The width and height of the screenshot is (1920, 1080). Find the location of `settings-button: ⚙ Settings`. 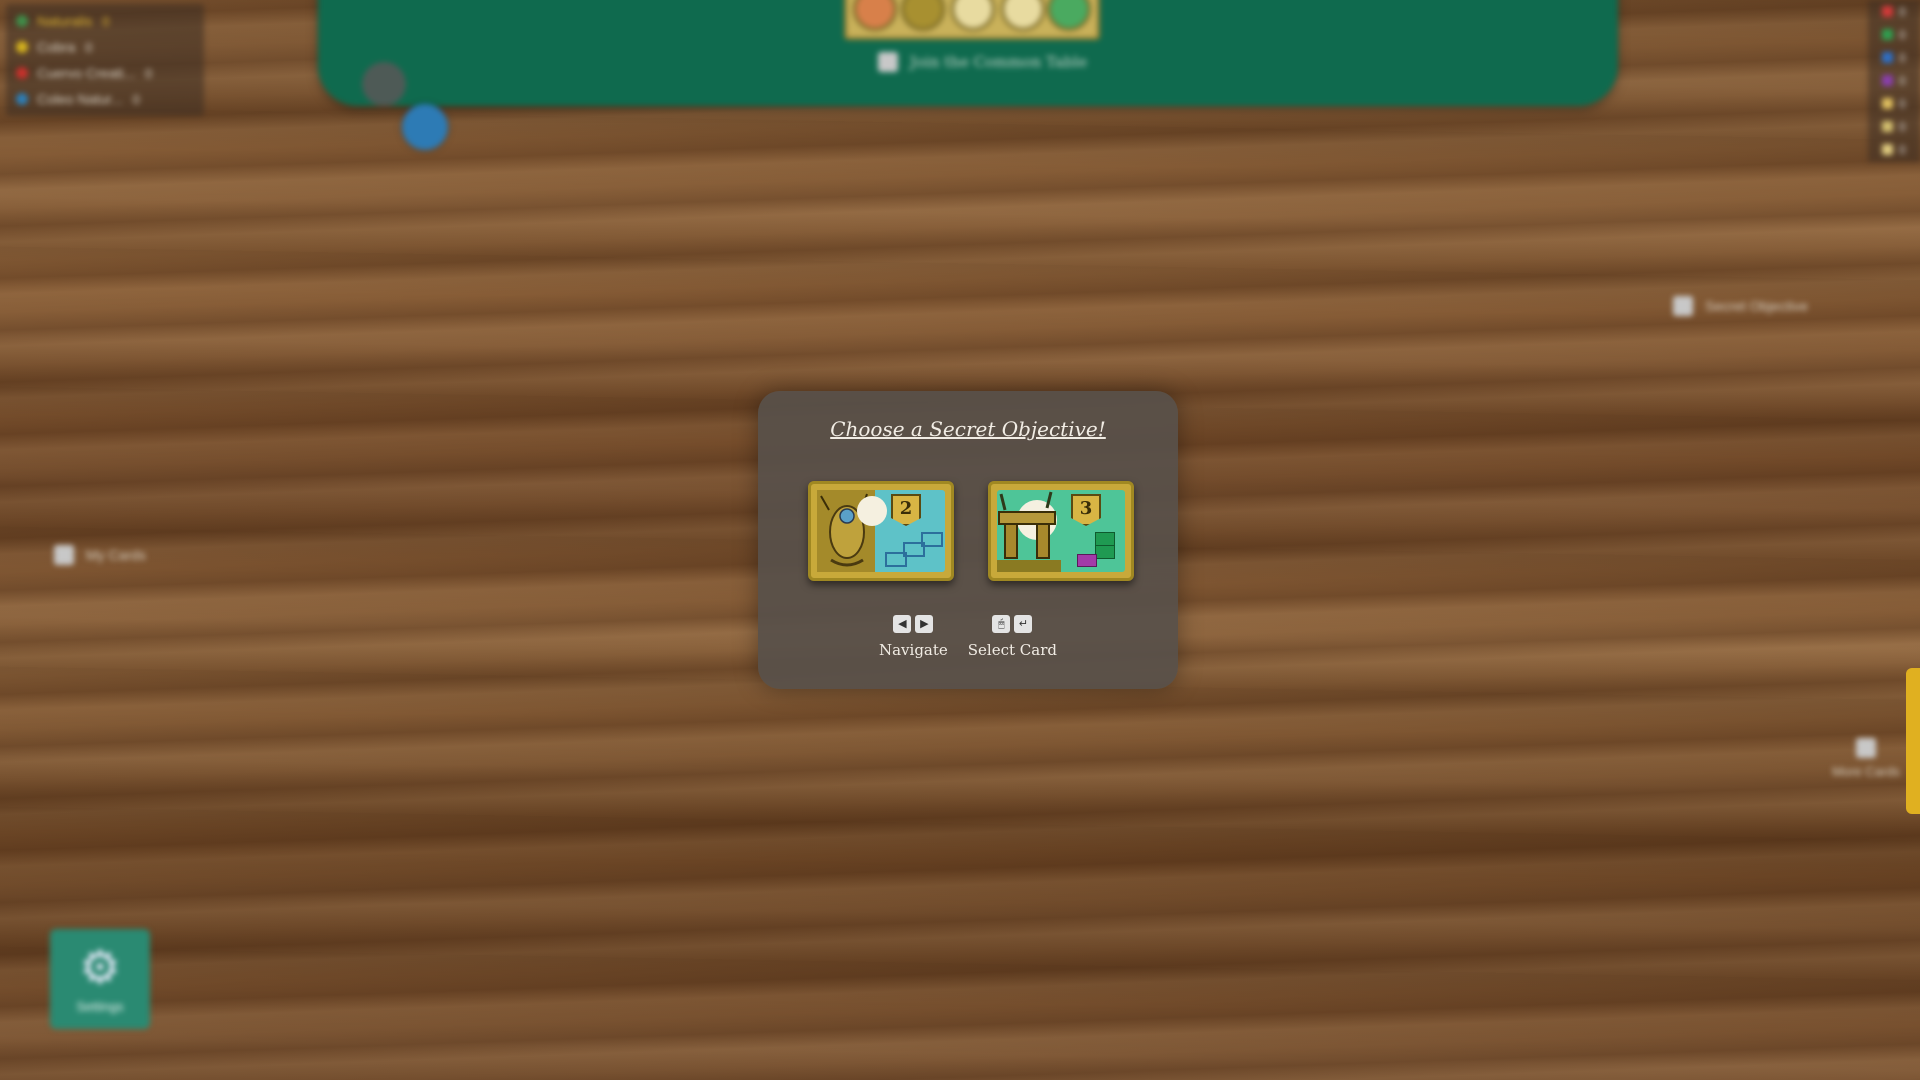

settings-button: ⚙ Settings is located at coordinates (100, 979).